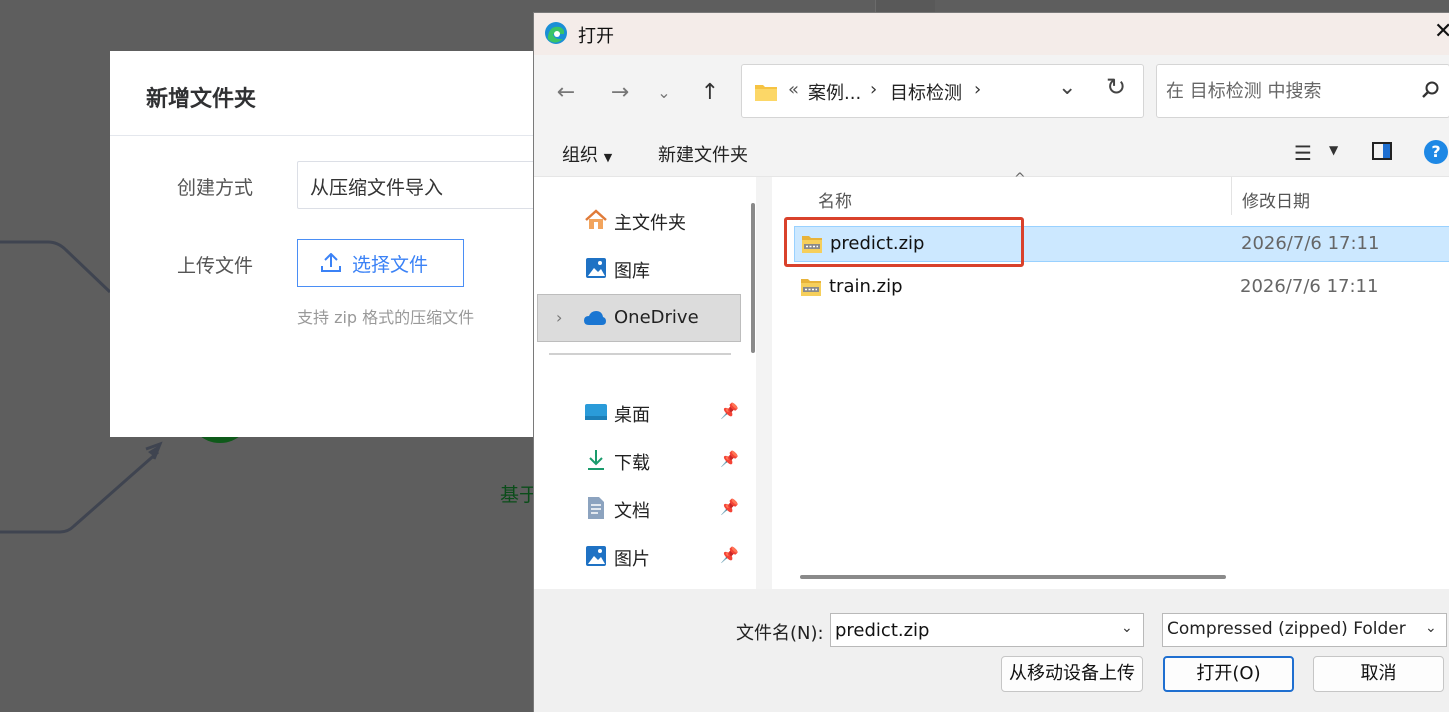 The height and width of the screenshot is (712, 1449). What do you see at coordinates (559, 317) in the screenshot?
I see `expand-chevron-icon: ›` at bounding box center [559, 317].